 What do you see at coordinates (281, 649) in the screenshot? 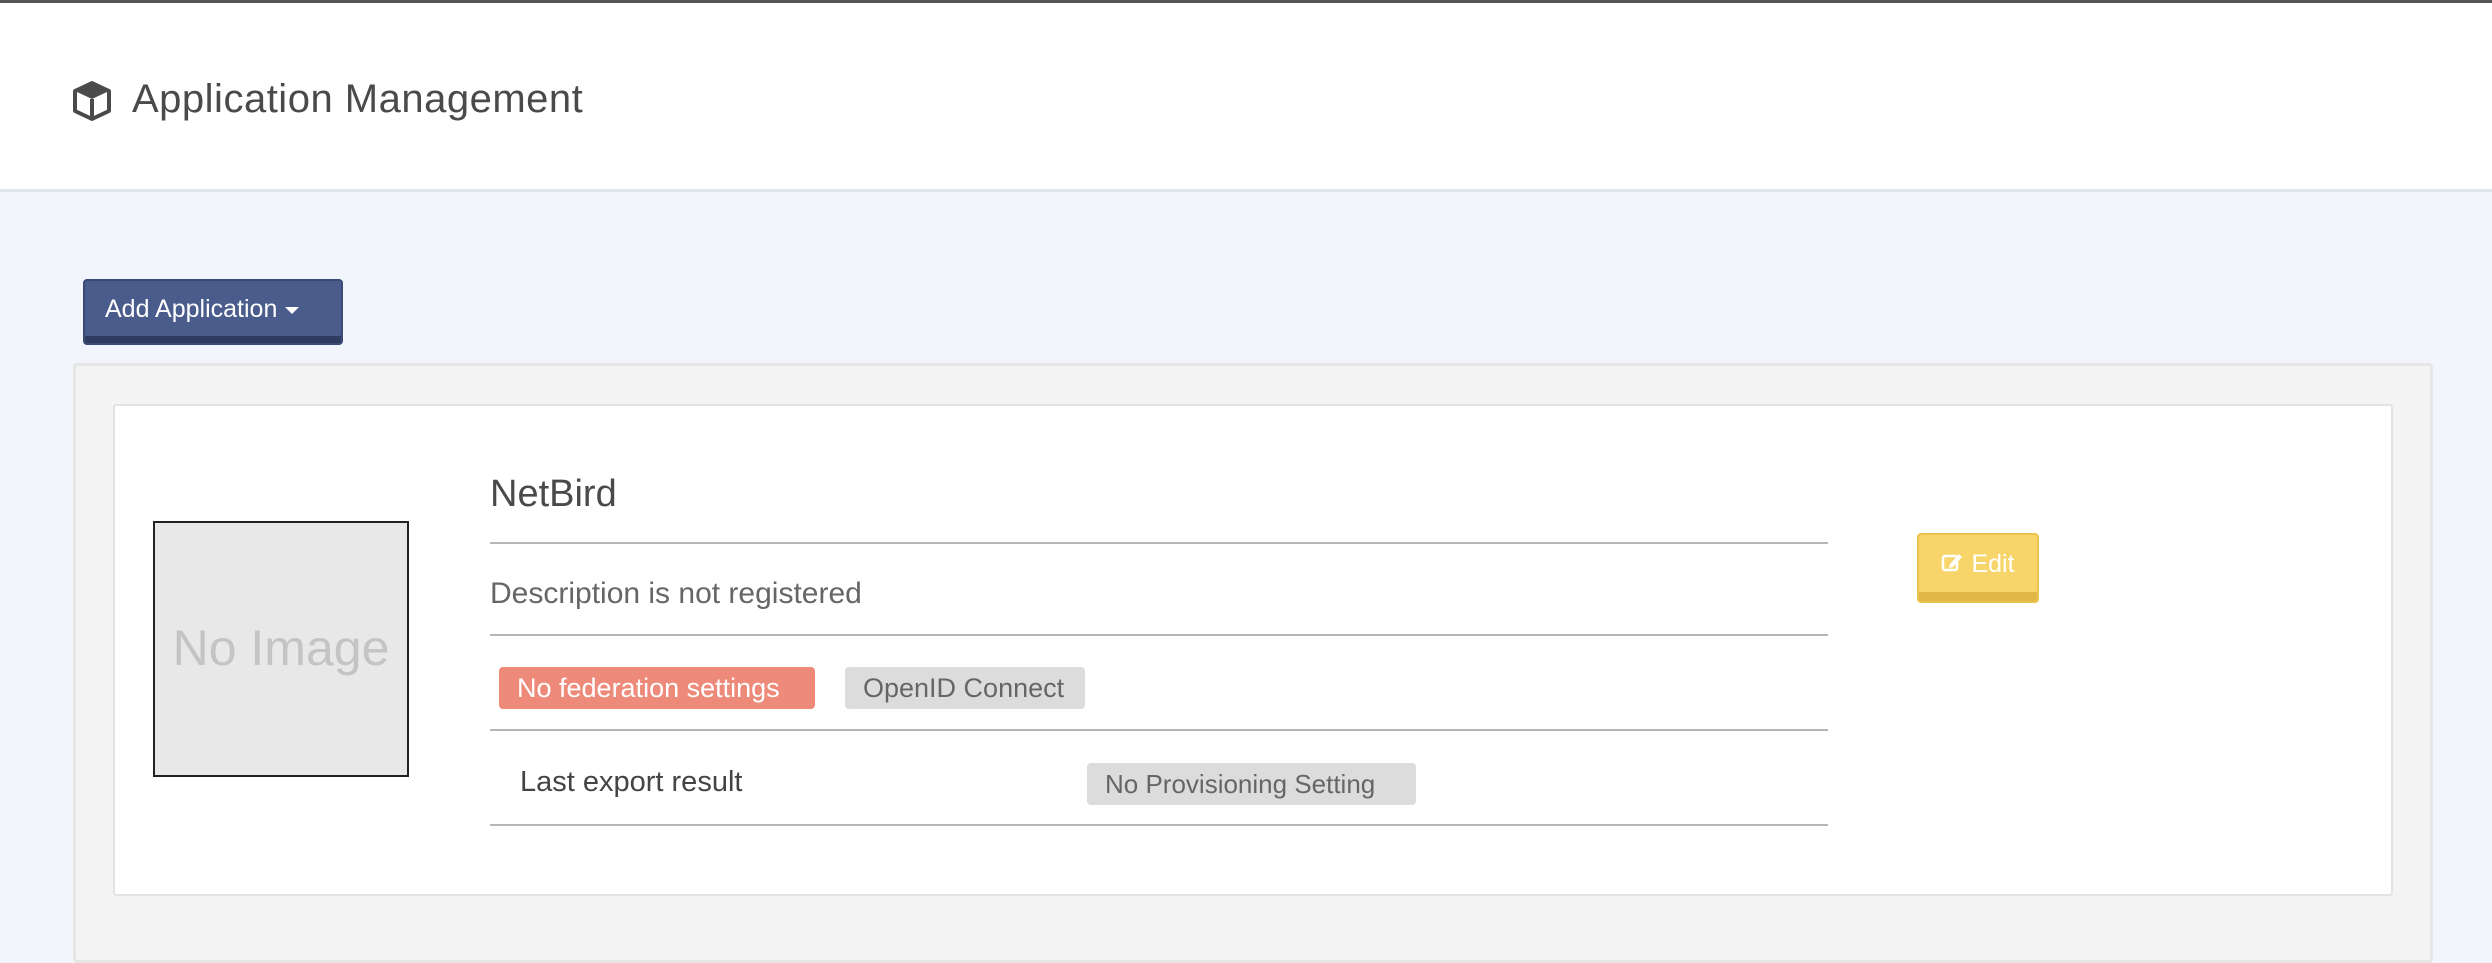
I see `application-image-placeholder: No Image` at bounding box center [281, 649].